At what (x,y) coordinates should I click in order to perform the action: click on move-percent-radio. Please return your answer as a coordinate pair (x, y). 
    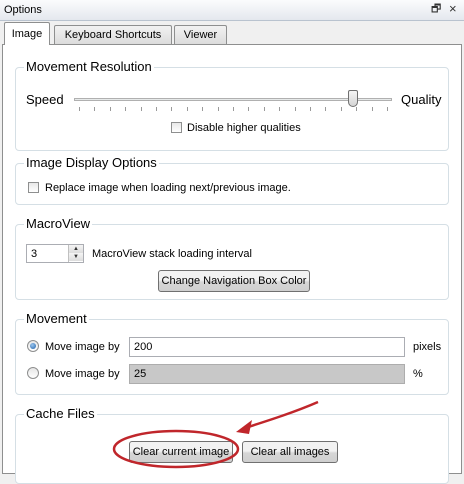
    Looking at the image, I should click on (33, 373).